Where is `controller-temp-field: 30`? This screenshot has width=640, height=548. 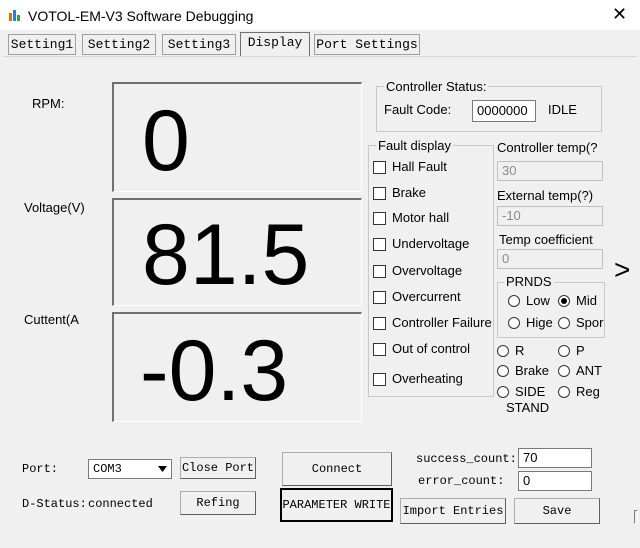 controller-temp-field: 30 is located at coordinates (550, 171).